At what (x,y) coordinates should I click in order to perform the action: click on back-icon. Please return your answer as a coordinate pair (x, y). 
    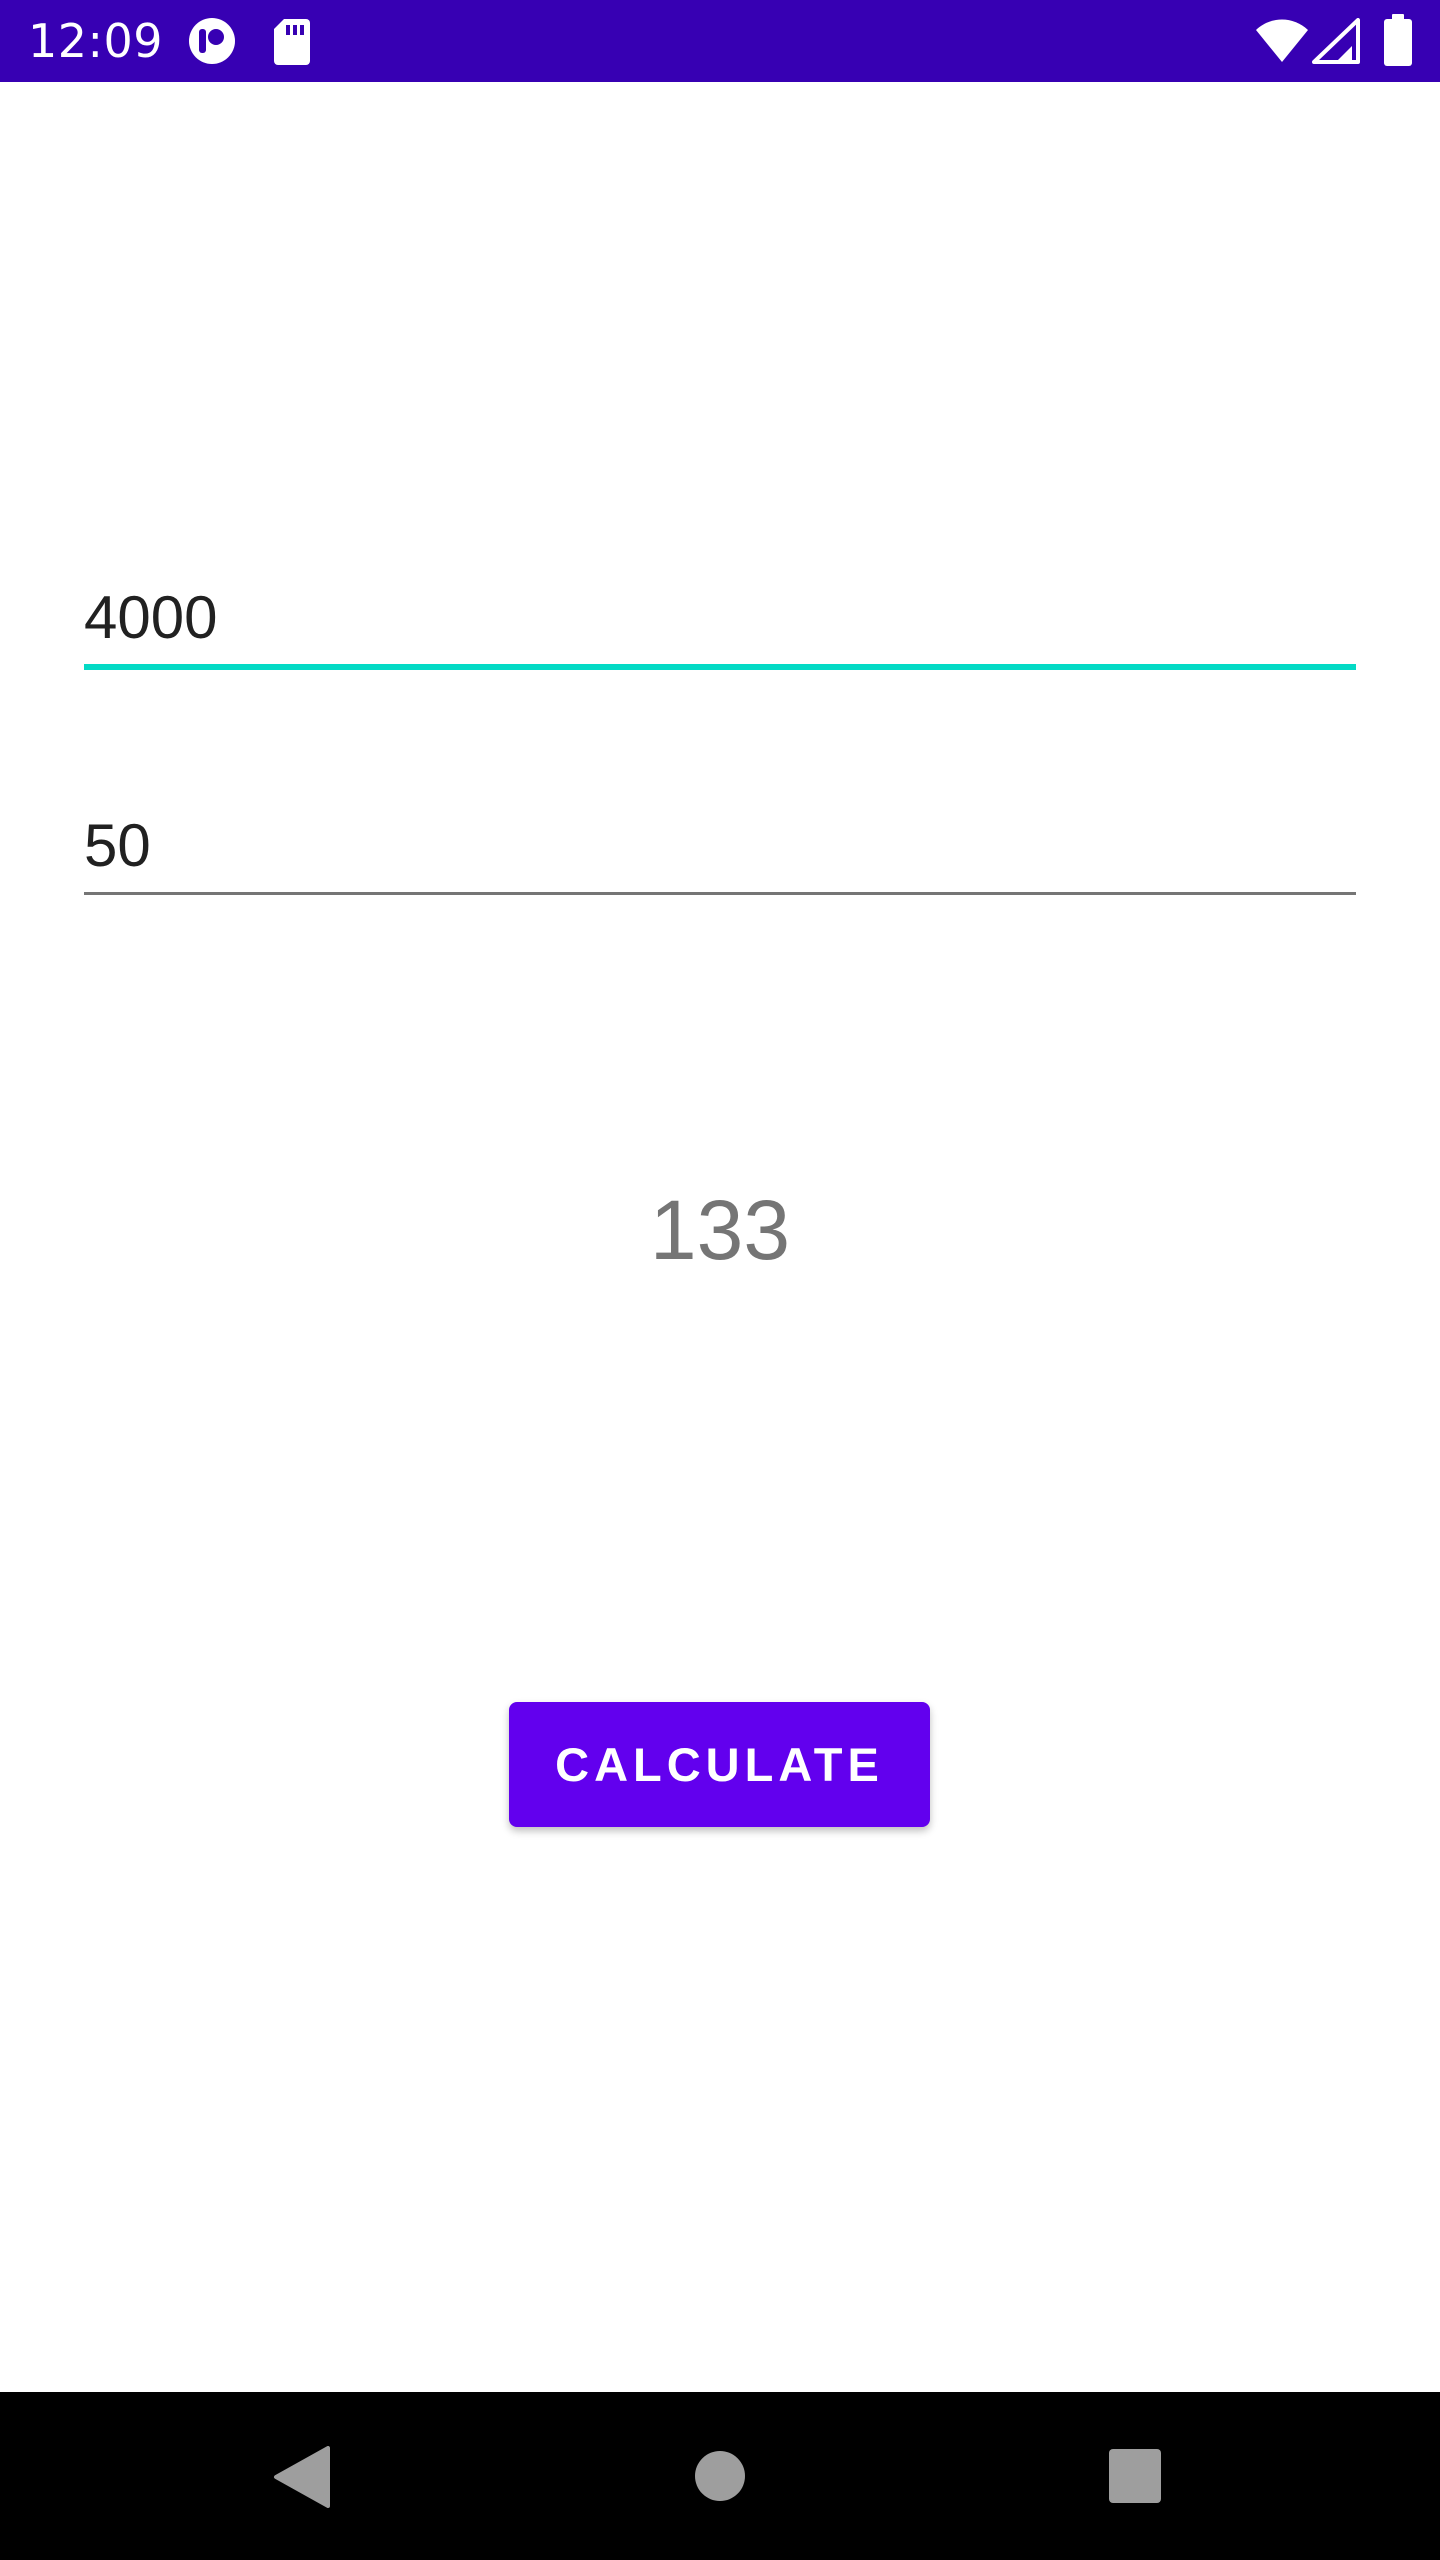
    Looking at the image, I should click on (302, 2477).